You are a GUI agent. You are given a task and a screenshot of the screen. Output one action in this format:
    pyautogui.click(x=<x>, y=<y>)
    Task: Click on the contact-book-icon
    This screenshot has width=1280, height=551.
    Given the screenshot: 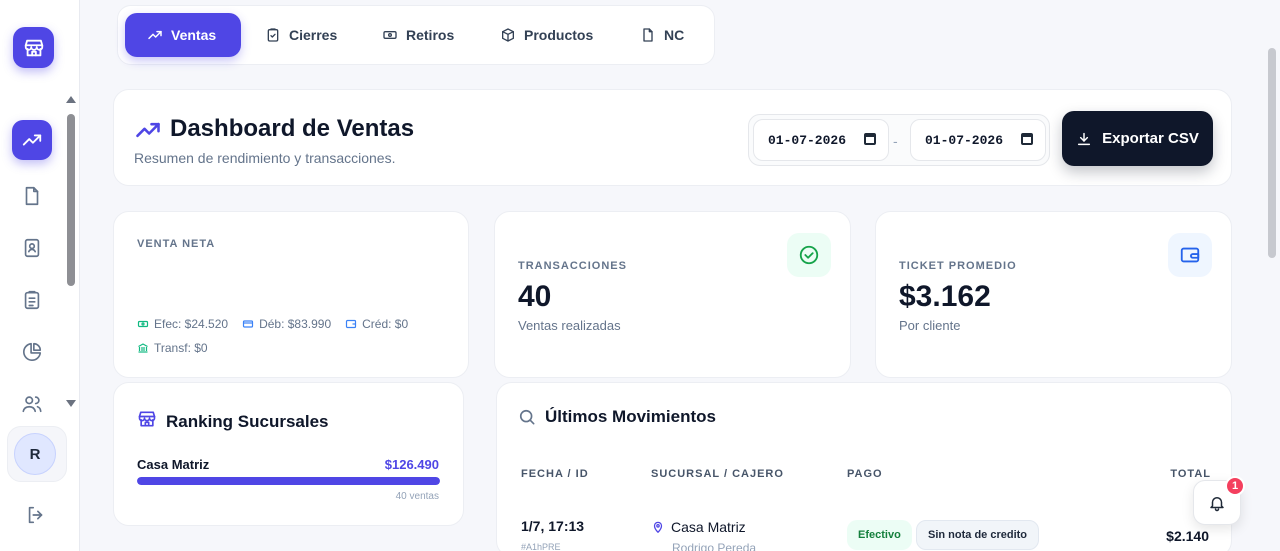 What is the action you would take?
    pyautogui.click(x=32, y=248)
    